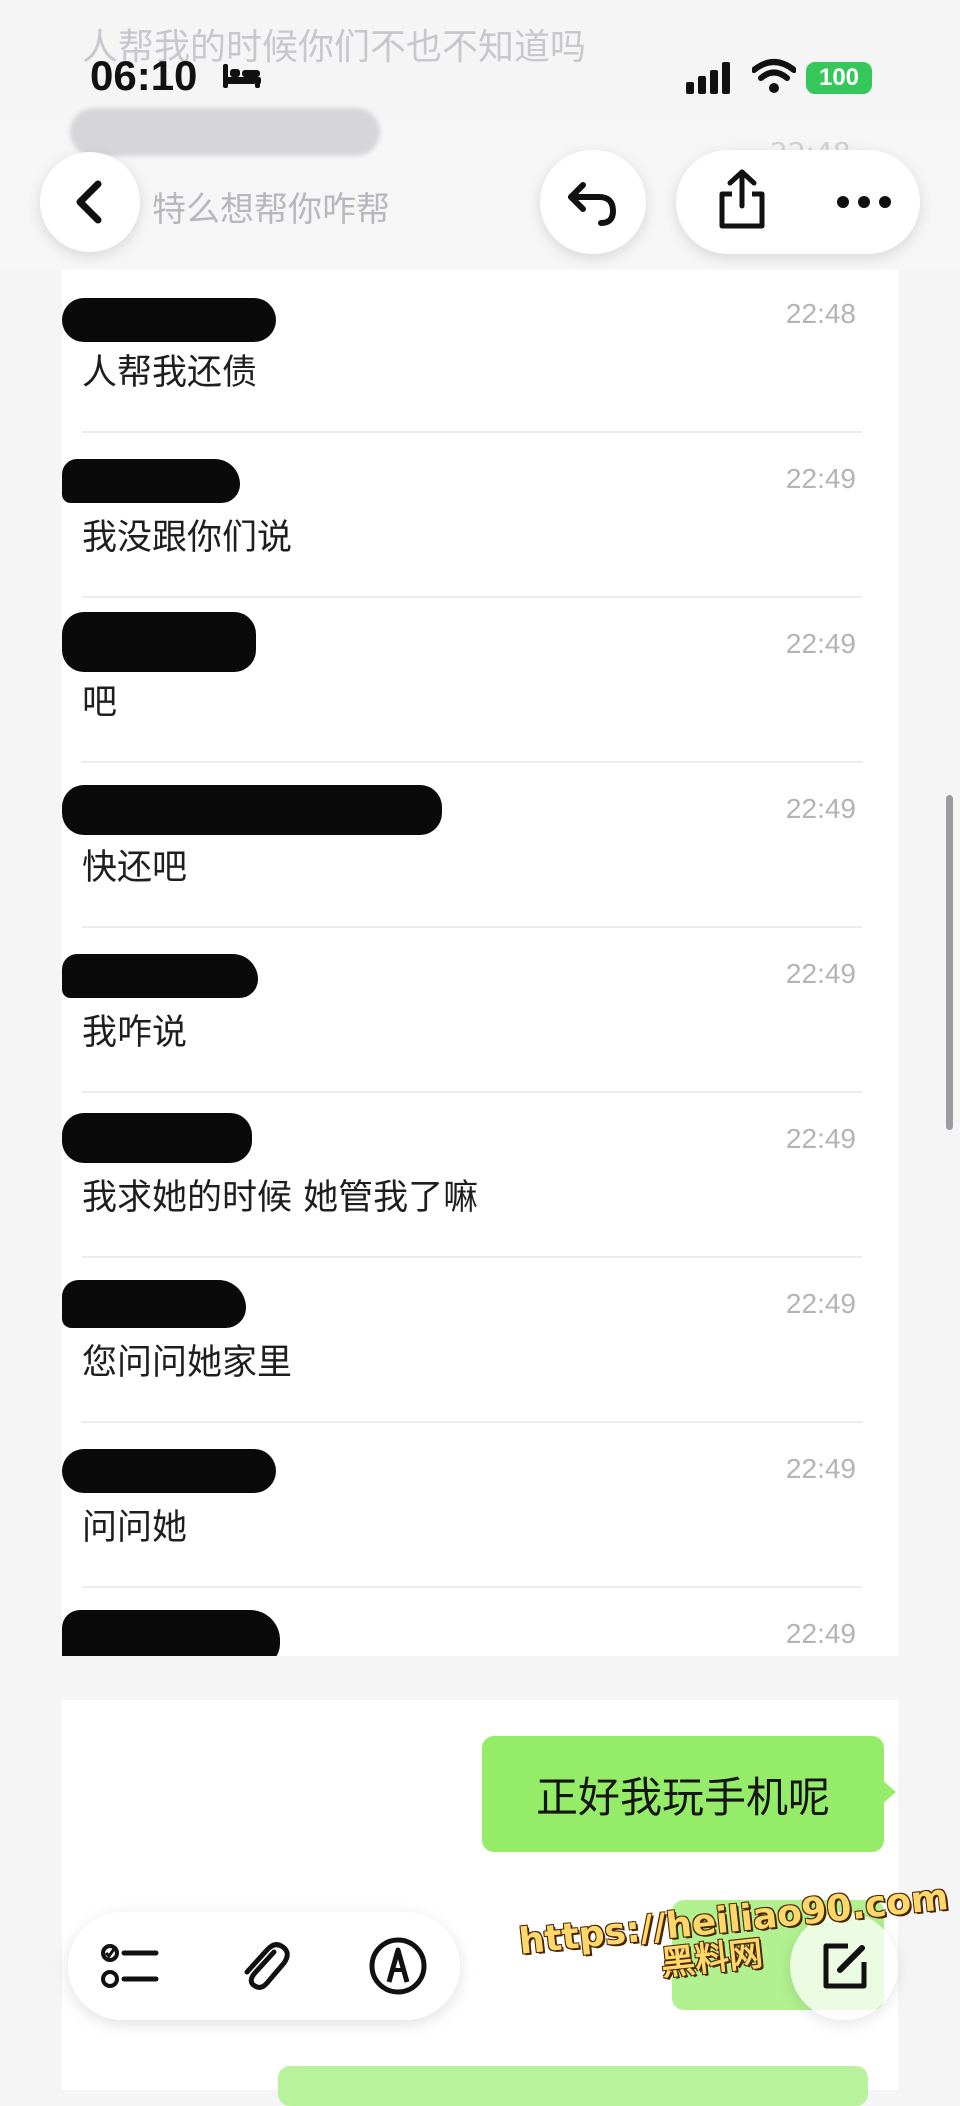 The width and height of the screenshot is (960, 2106). What do you see at coordinates (480, 1505) in the screenshot?
I see `list-item: 22:49 问问她` at bounding box center [480, 1505].